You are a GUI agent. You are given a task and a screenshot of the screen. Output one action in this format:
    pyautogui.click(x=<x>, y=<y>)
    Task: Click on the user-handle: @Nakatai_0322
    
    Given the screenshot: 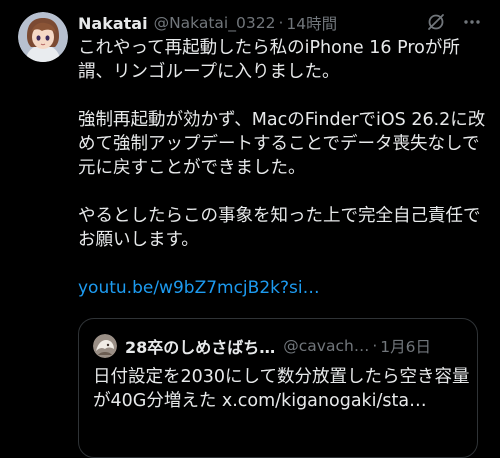 What is the action you would take?
    pyautogui.click(x=215, y=23)
    